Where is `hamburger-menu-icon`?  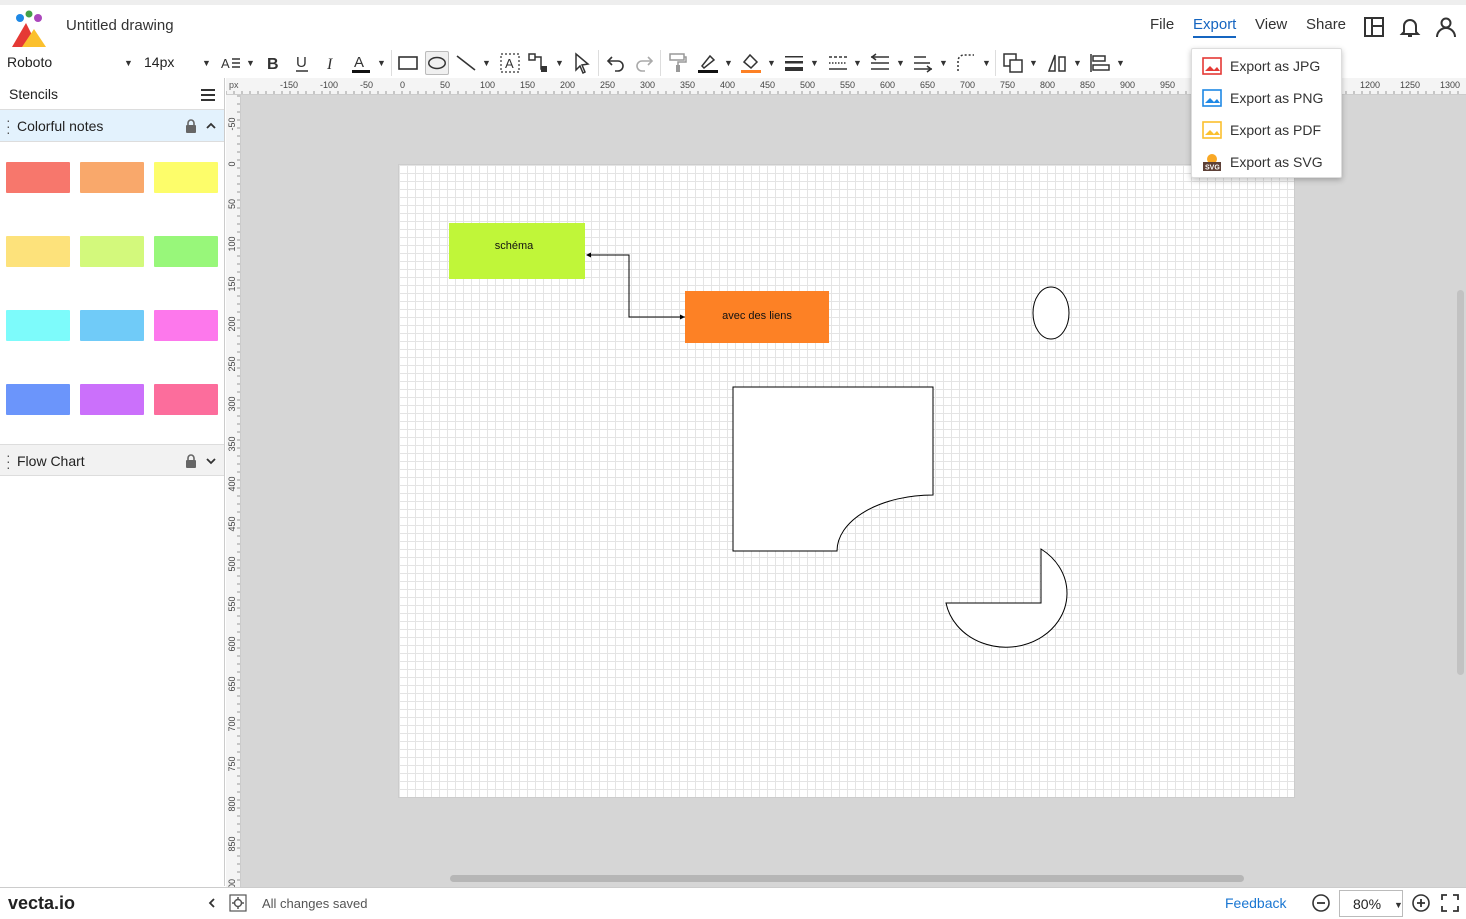 hamburger-menu-icon is located at coordinates (208, 95).